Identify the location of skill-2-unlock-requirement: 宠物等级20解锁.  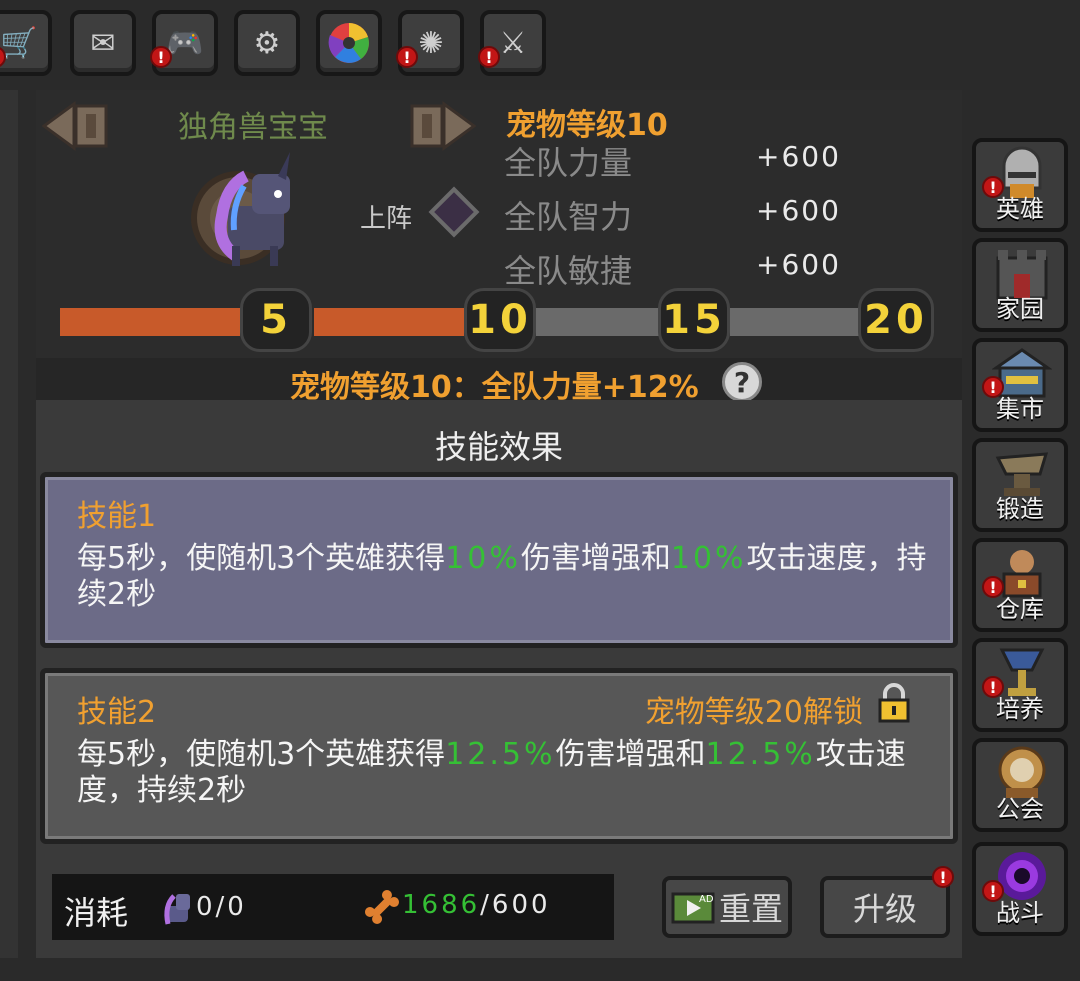
(753, 712).